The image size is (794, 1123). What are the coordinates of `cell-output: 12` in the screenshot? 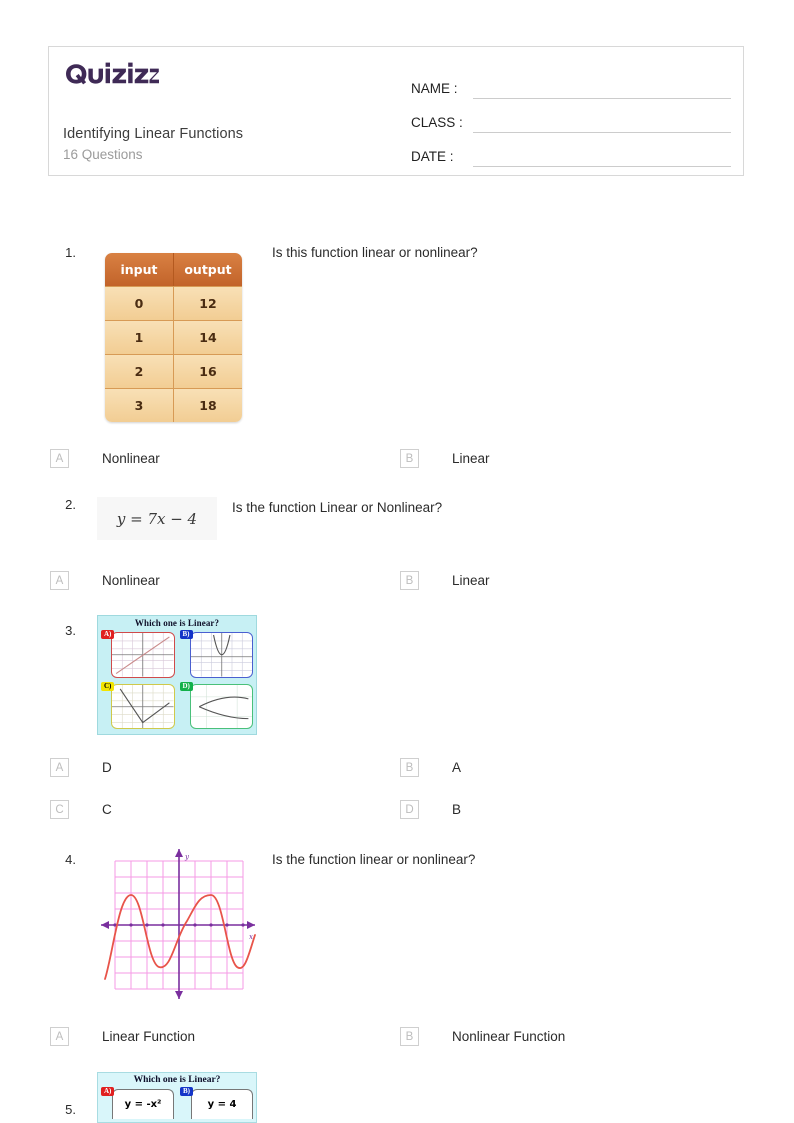 It's located at (208, 303).